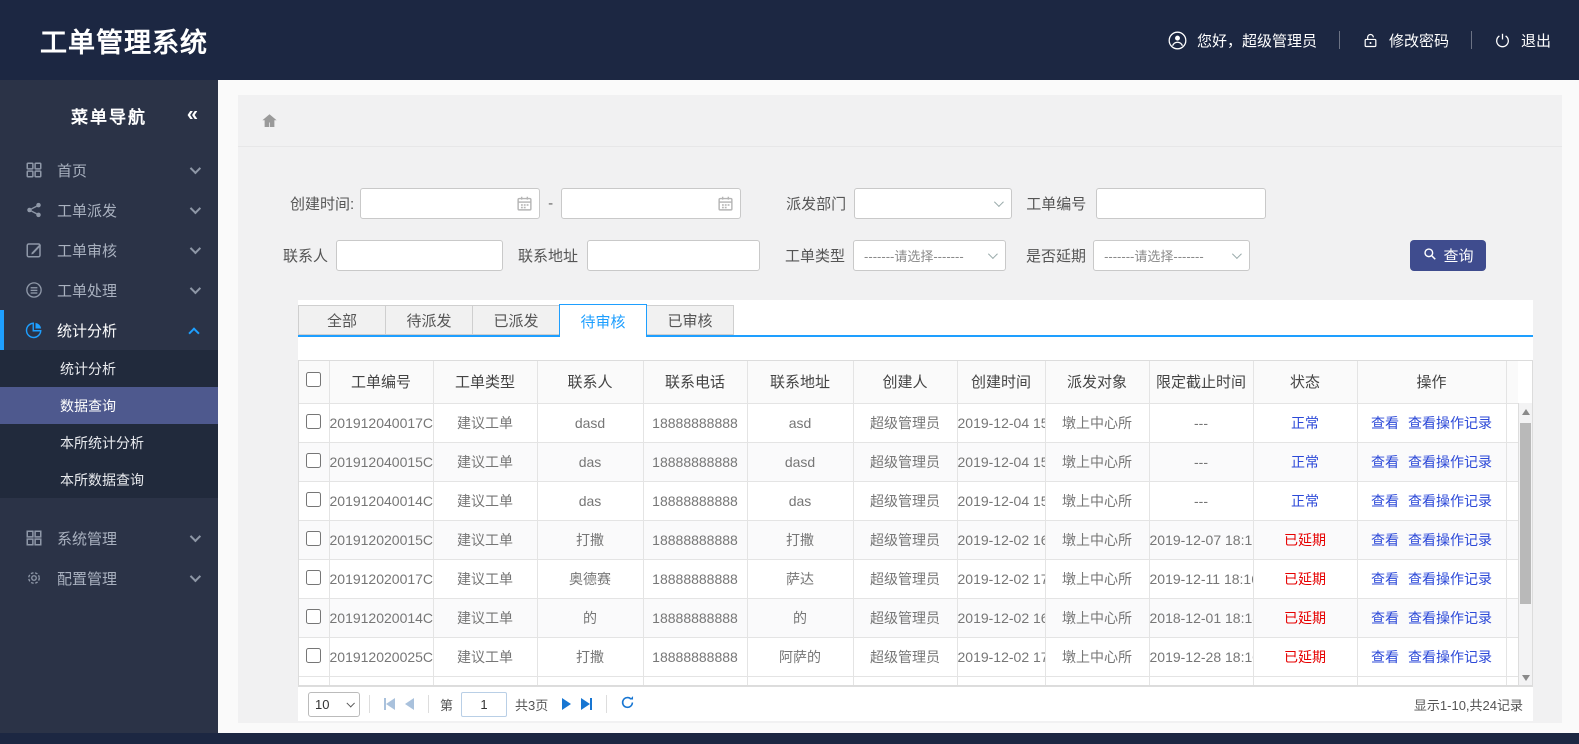 The width and height of the screenshot is (1579, 744). What do you see at coordinates (1502, 40) in the screenshot?
I see `power-icon` at bounding box center [1502, 40].